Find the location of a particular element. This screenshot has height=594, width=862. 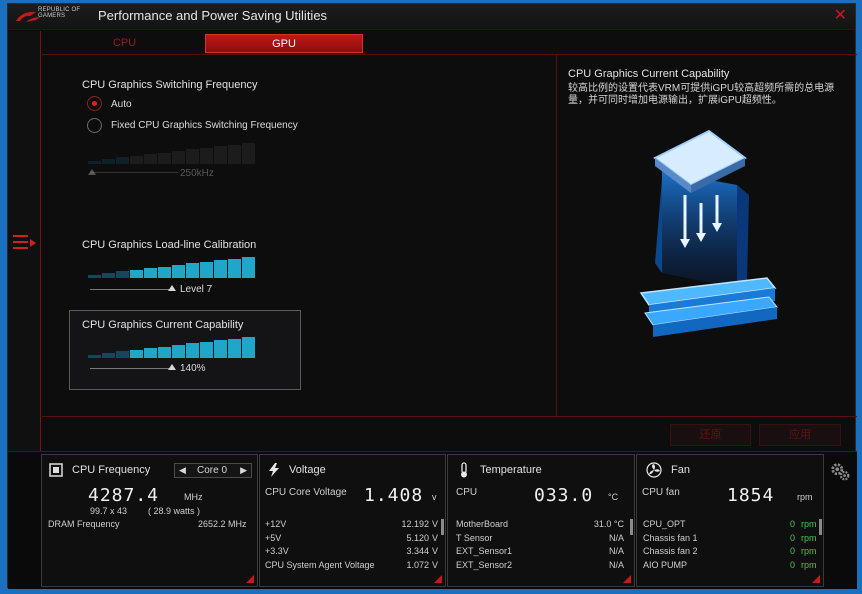

temperature-row-label: EXT_Sensor1 is located at coordinates (484, 551).